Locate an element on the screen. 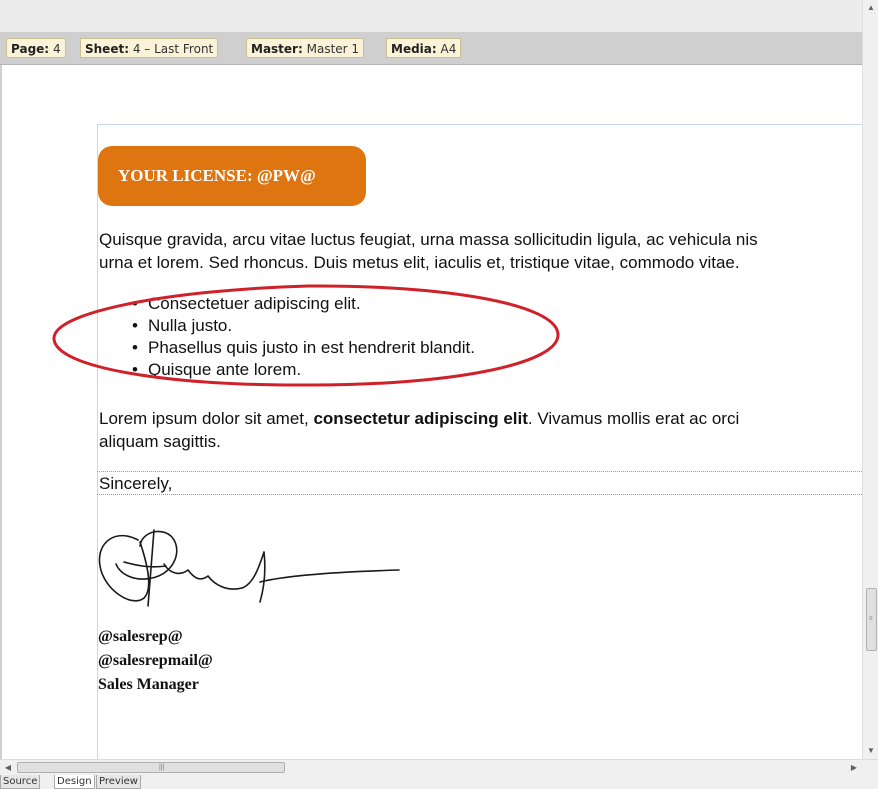 This screenshot has width=878, height=789. body-text: . Vivamus mollis erat ac orci is located at coordinates (633, 418).